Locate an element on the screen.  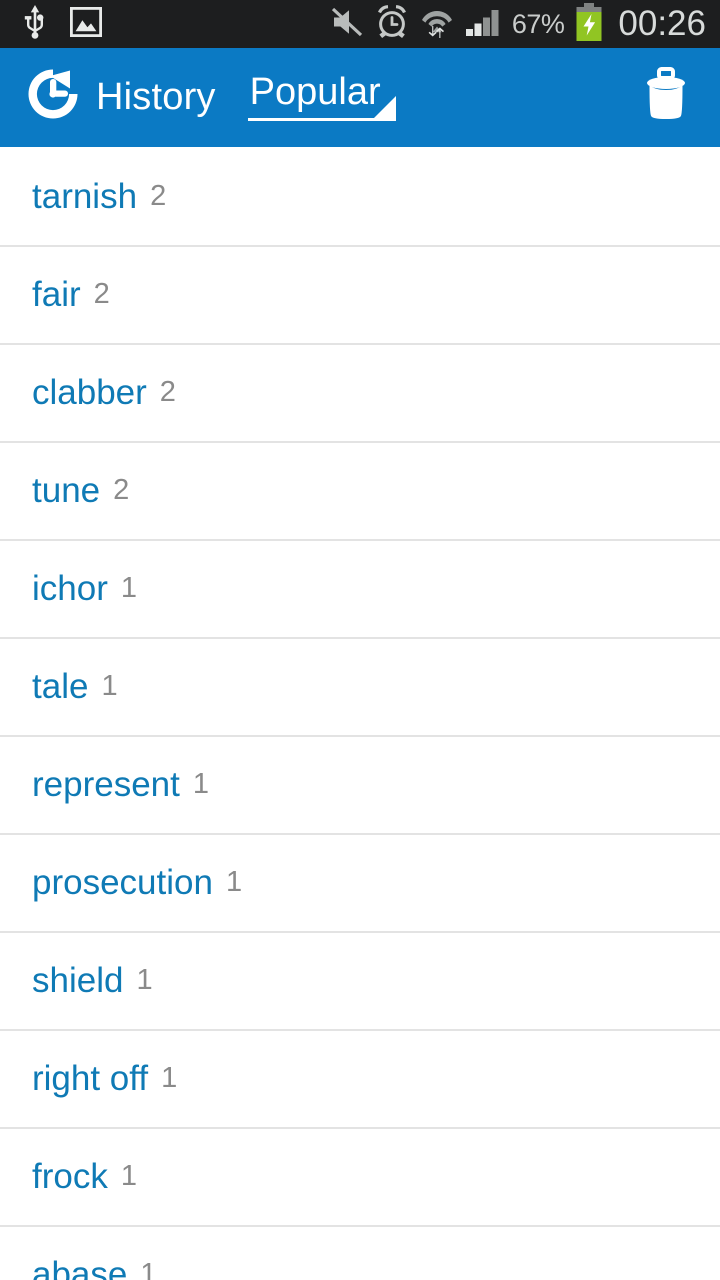
popular-spinner: Popular is located at coordinates (321, 97).